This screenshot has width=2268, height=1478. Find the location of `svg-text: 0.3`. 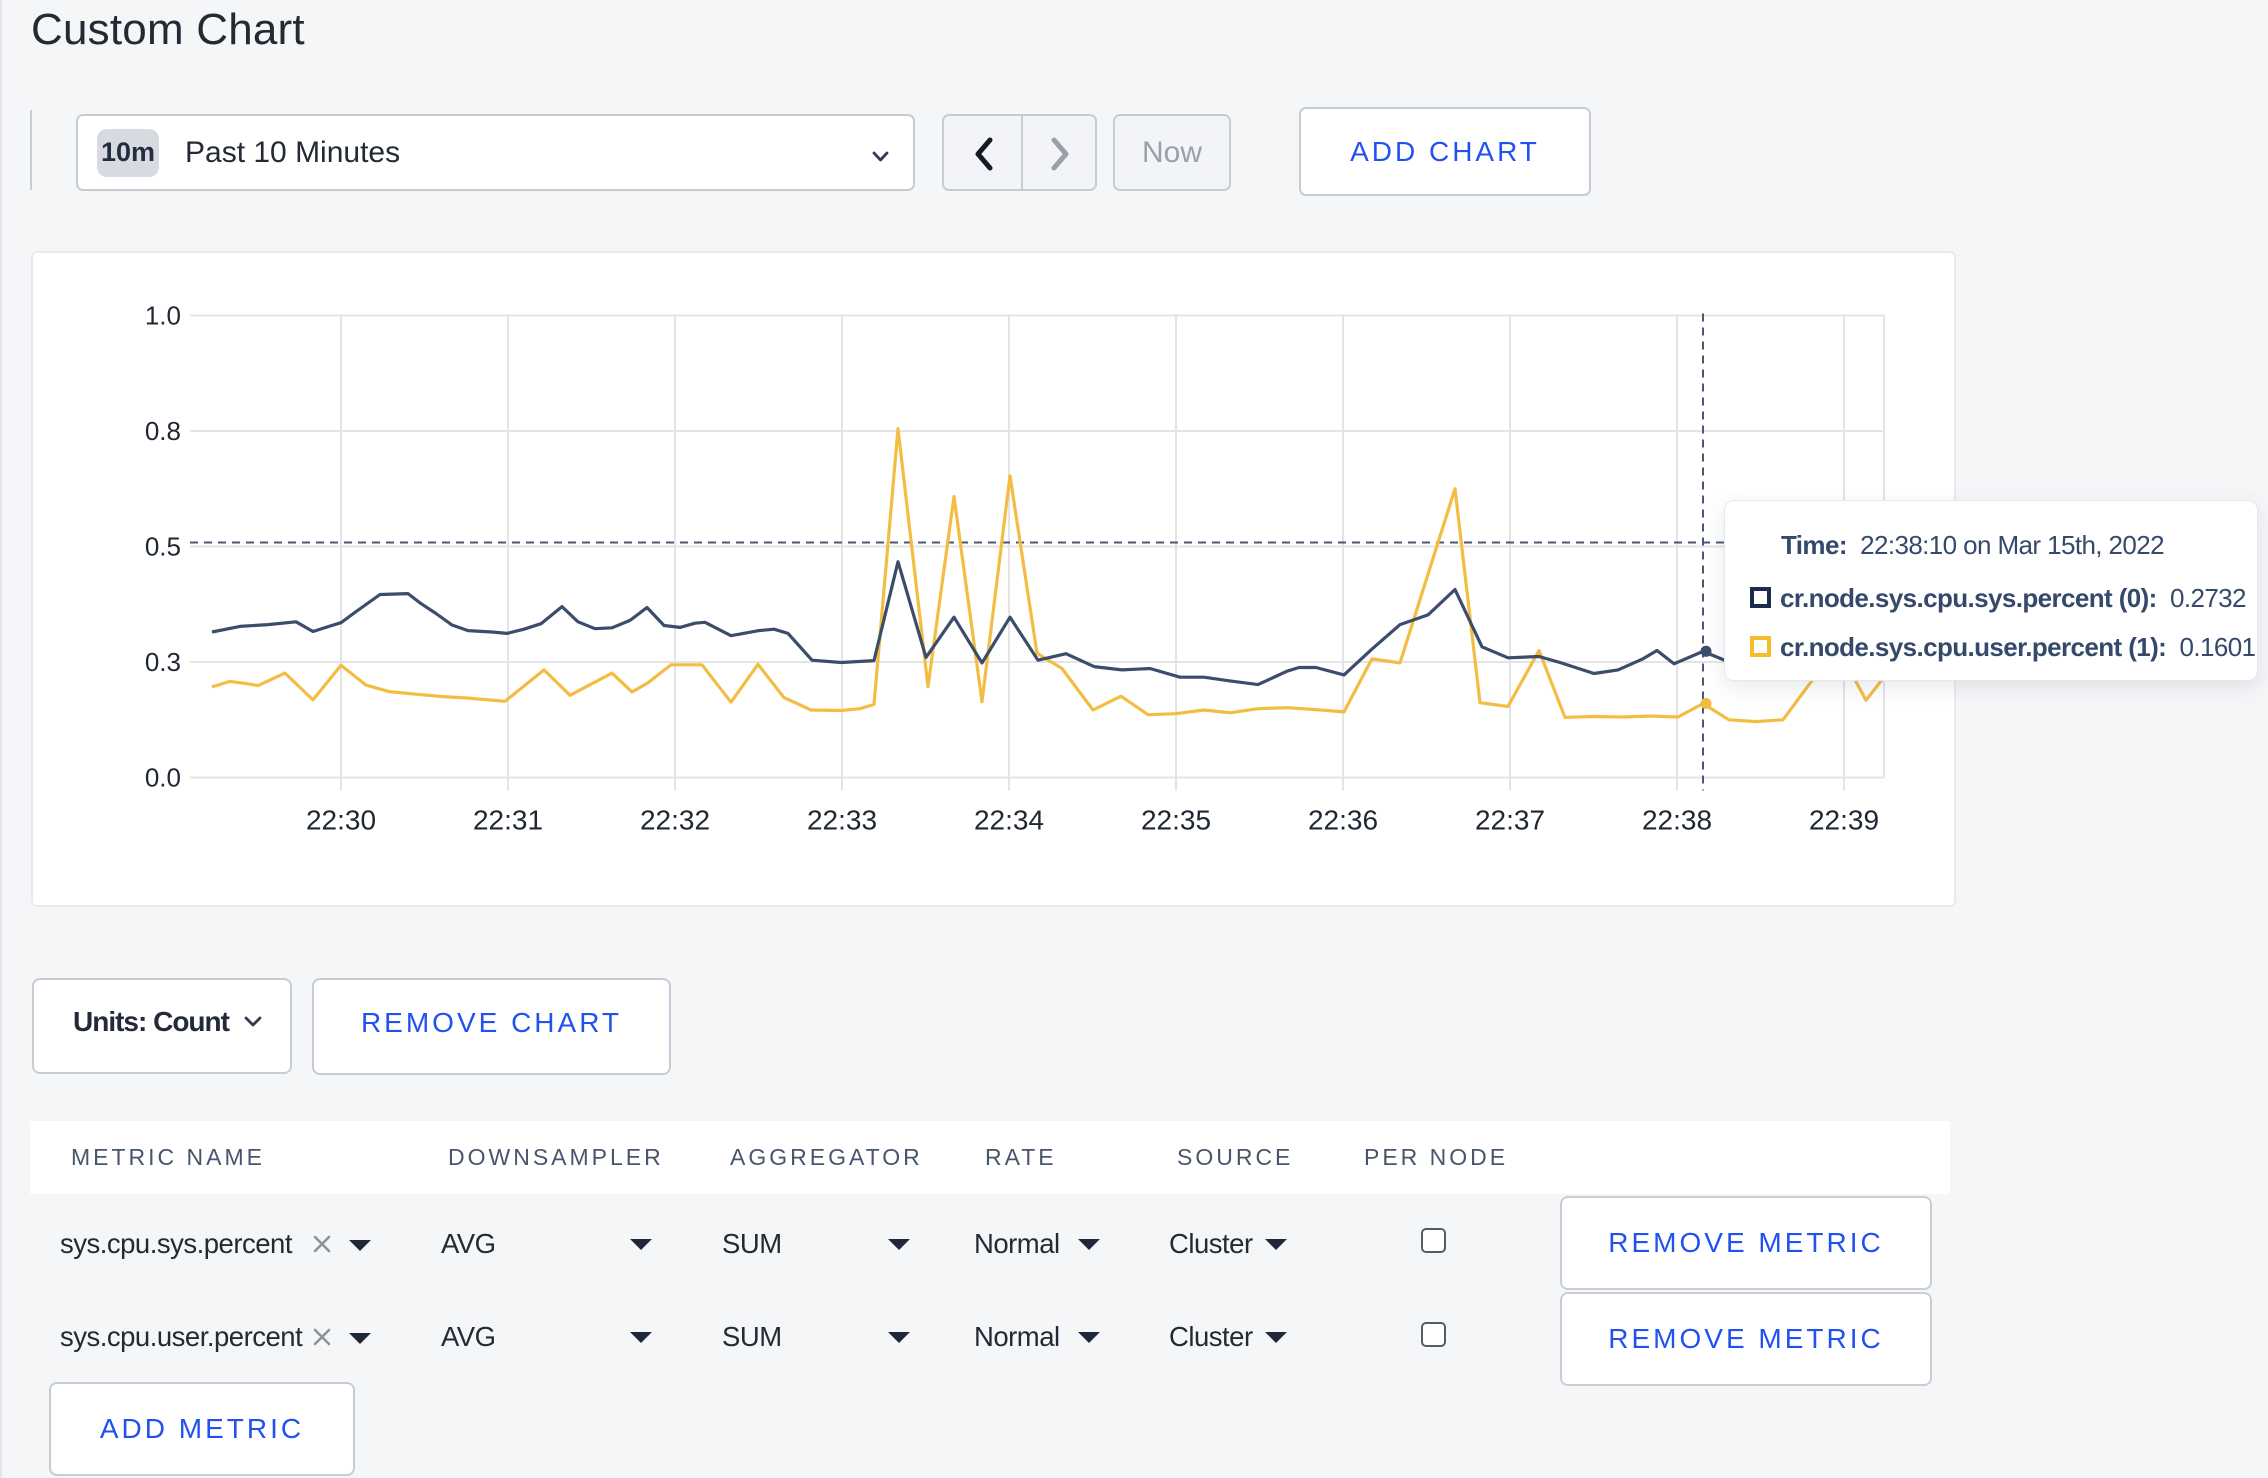

svg-text: 0.3 is located at coordinates (163, 662).